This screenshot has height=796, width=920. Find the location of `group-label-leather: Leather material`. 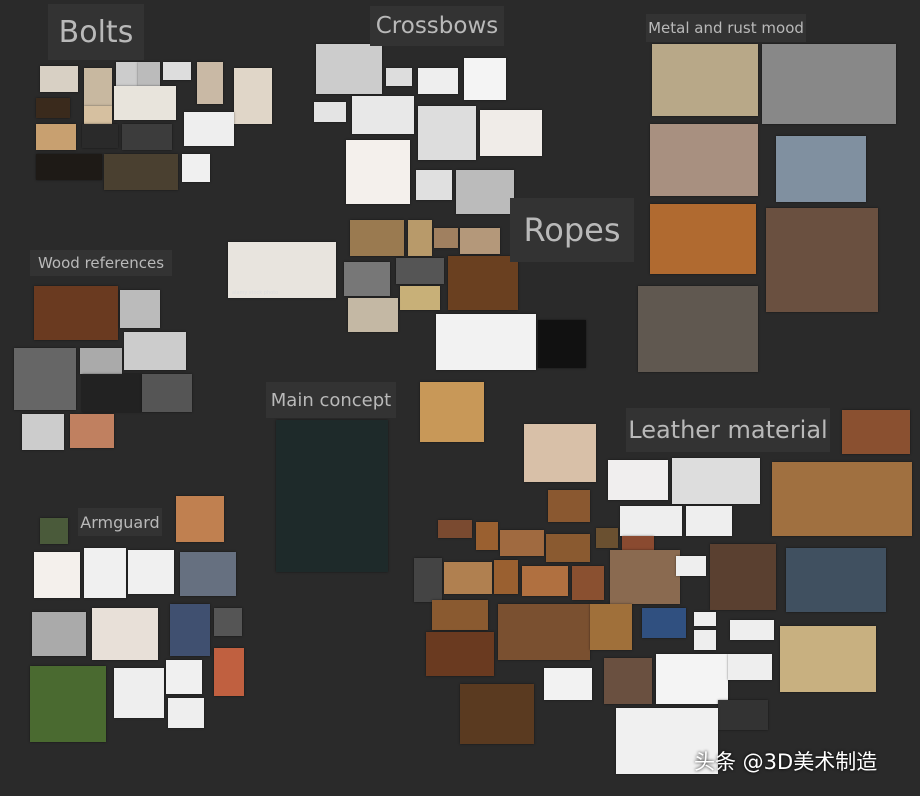

group-label-leather: Leather material is located at coordinates (728, 430).